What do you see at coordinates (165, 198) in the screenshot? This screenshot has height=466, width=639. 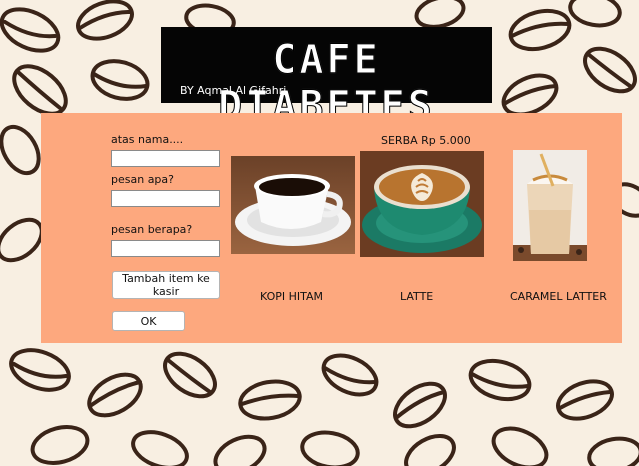 I see `order-item-input` at bounding box center [165, 198].